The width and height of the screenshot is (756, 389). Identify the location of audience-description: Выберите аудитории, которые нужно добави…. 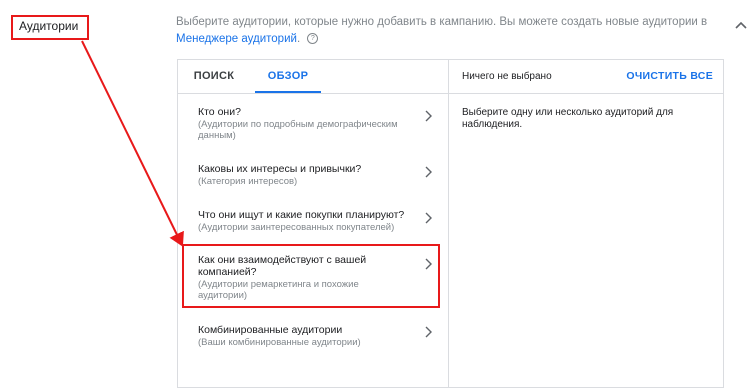
(446, 31).